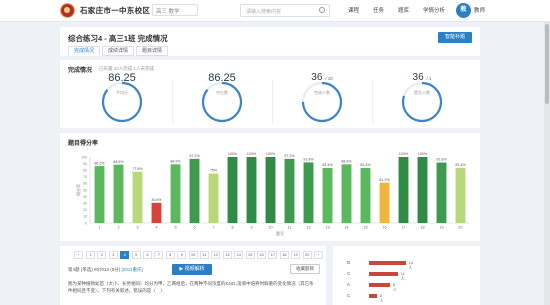 This screenshot has height=305, width=550. I want to click on pager-prev-icon: ‹, so click(78, 255).